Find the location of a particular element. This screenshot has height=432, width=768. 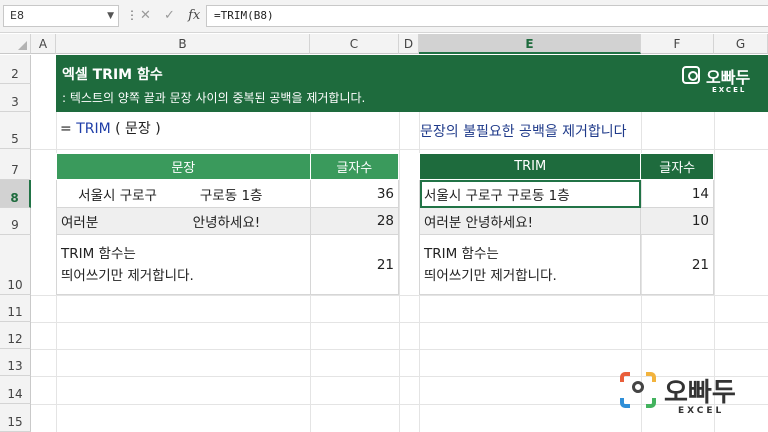

chevron-down-icon: ▼ is located at coordinates (110, 16).